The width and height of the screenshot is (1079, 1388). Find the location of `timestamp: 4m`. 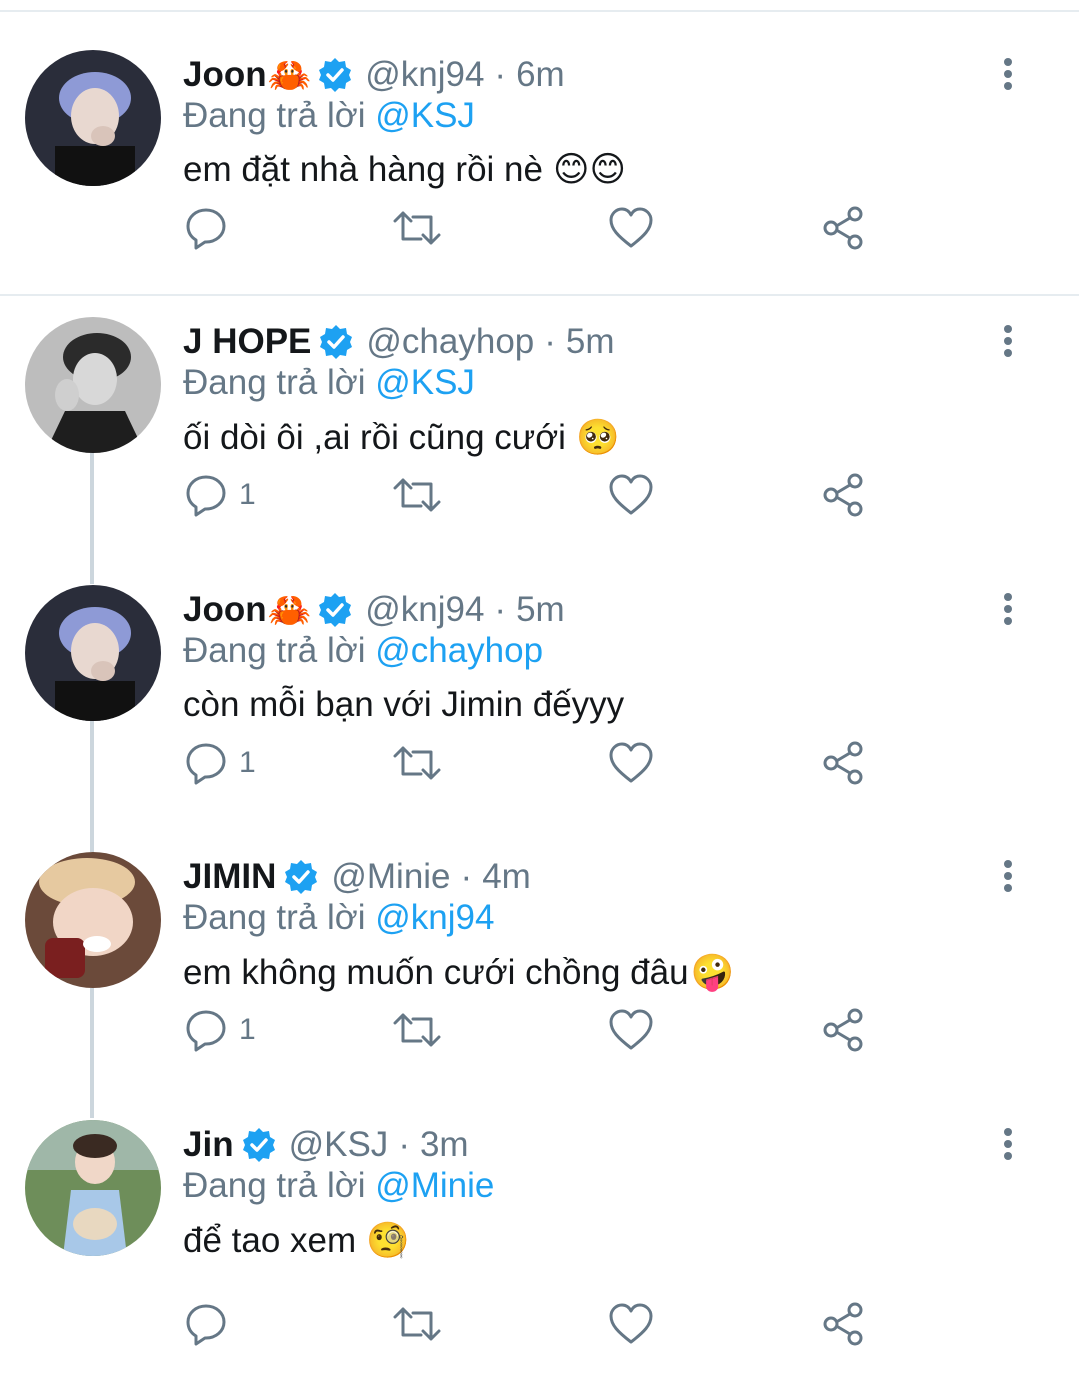

timestamp: 4m is located at coordinates (506, 877).